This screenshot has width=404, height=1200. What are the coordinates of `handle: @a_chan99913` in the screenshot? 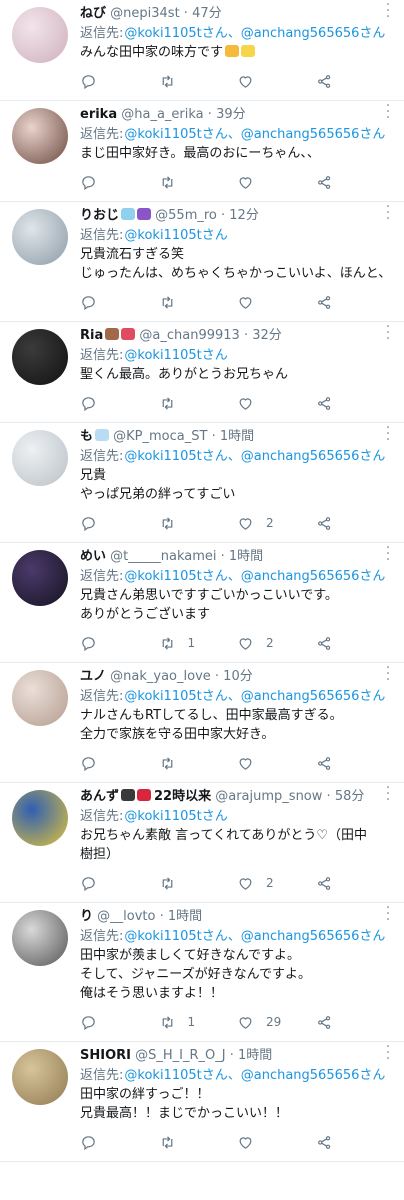 It's located at (189, 335).